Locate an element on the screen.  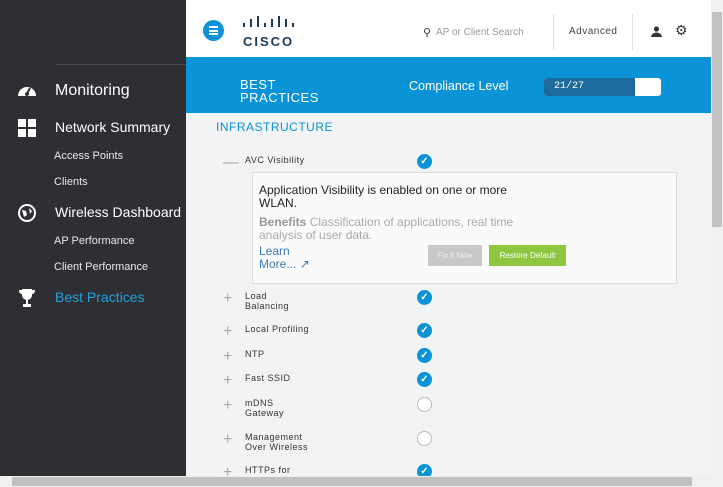
sidebar-item-label: Best Practices is located at coordinates (100, 297).